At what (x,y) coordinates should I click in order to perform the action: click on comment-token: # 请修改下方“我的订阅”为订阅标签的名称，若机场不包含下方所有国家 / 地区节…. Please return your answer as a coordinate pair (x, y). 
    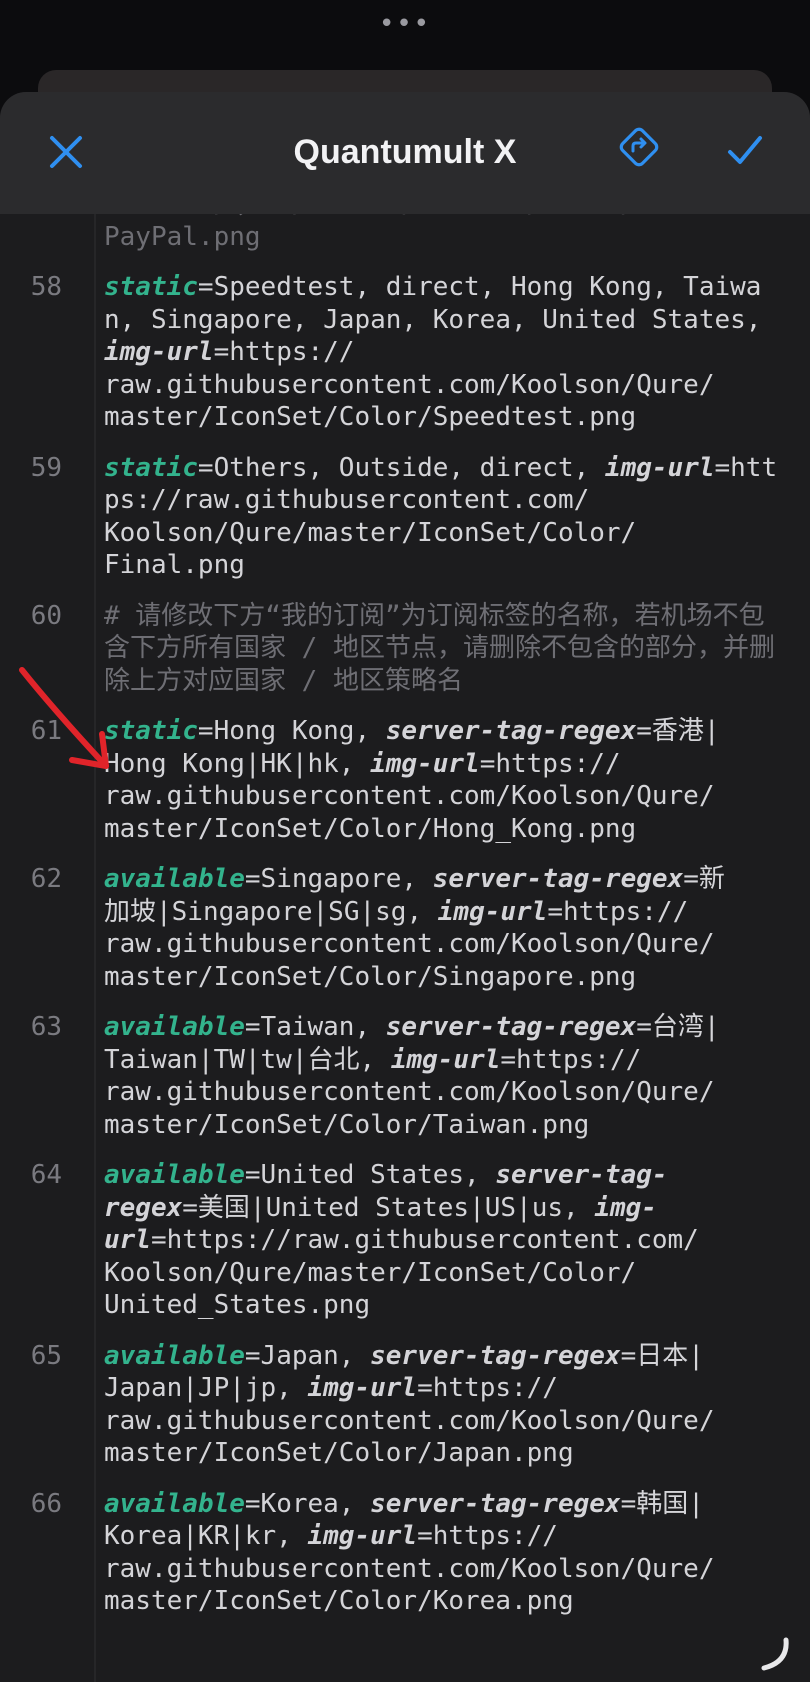
    Looking at the image, I should click on (439, 648).